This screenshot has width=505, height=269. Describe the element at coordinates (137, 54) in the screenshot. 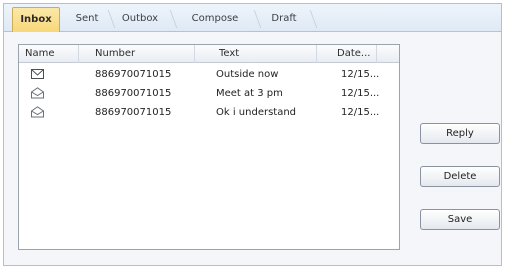

I see `column-header-number: Number` at that location.